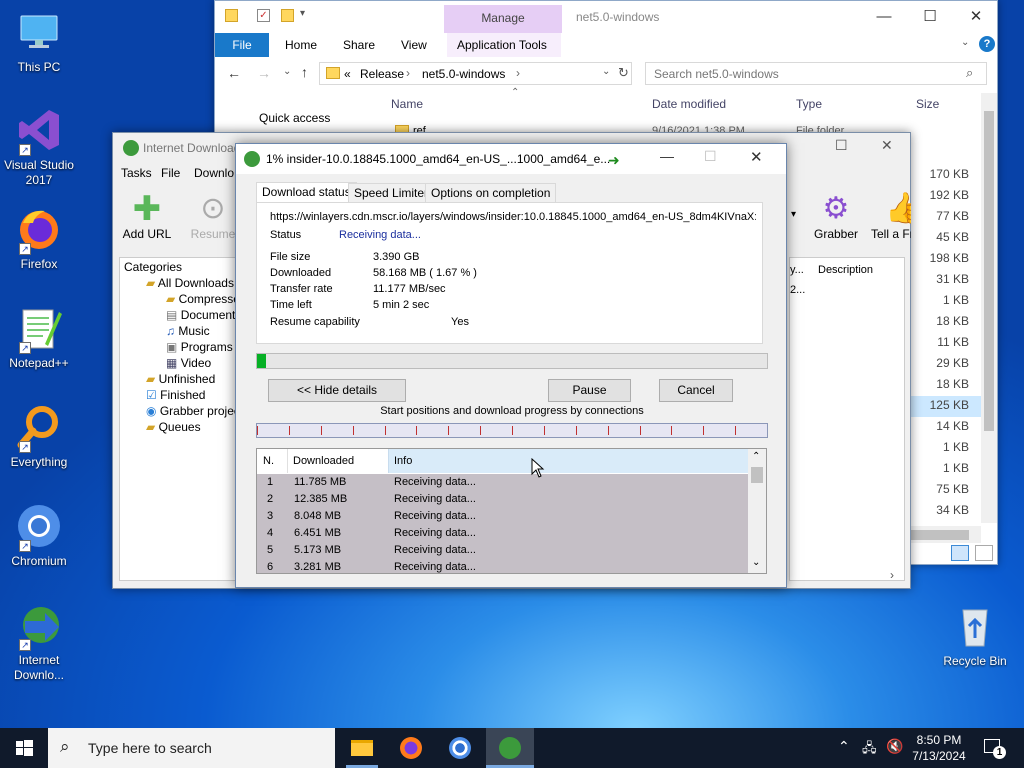 The height and width of the screenshot is (768, 1024). I want to click on manage-contextual-tab: Manage, so click(503, 19).